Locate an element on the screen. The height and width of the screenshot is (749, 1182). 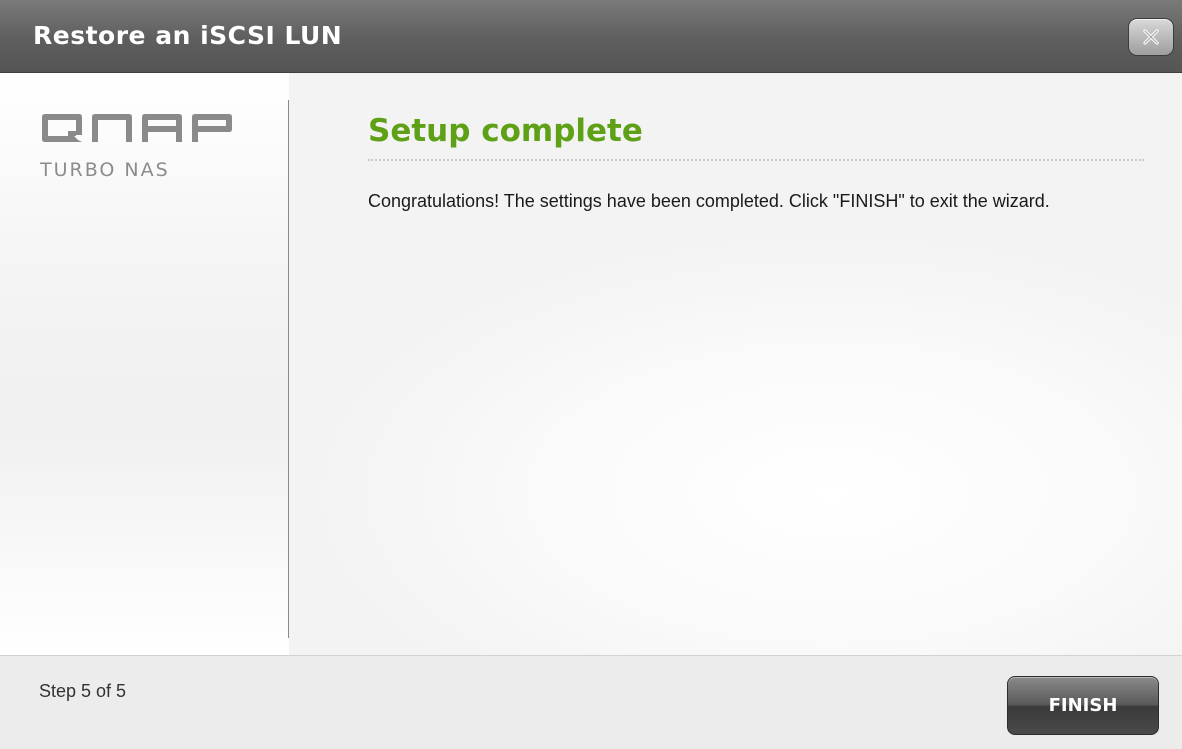
logo-subtitle: TURBO NAS is located at coordinates (105, 170).